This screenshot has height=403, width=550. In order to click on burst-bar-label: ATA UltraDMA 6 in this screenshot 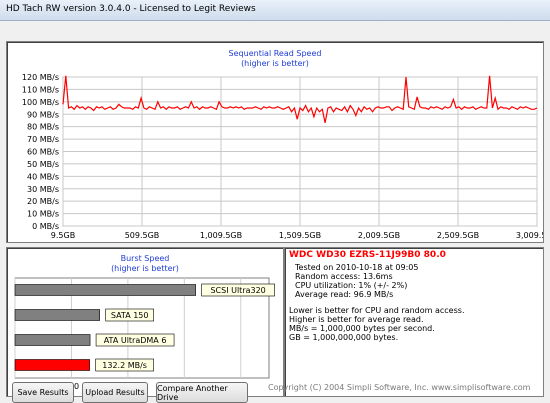, I will do `click(135, 340)`.